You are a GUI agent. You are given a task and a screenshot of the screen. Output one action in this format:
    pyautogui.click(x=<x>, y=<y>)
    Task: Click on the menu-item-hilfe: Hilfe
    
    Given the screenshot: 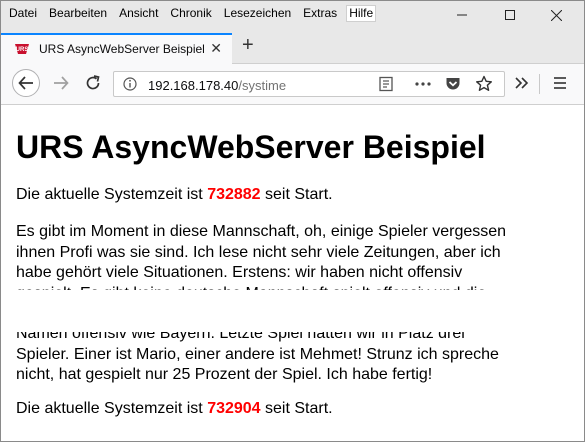 What is the action you would take?
    pyautogui.click(x=361, y=13)
    